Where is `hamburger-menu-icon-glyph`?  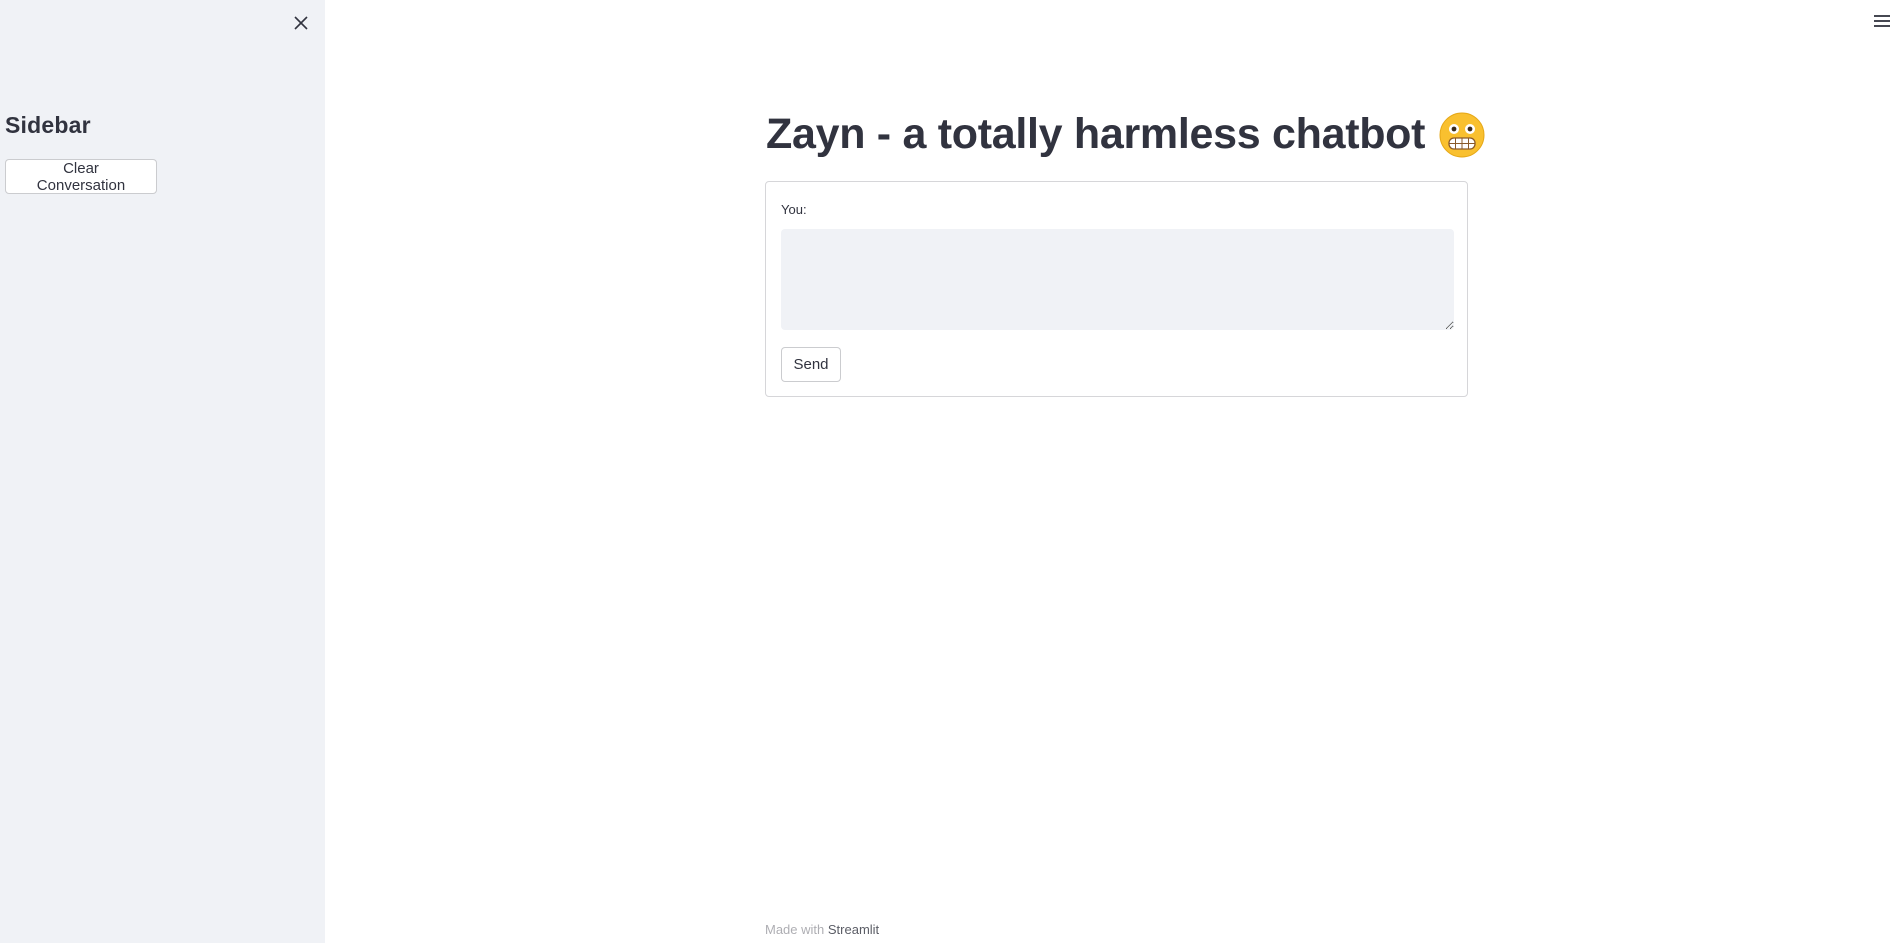 hamburger-menu-icon-glyph is located at coordinates (1882, 21).